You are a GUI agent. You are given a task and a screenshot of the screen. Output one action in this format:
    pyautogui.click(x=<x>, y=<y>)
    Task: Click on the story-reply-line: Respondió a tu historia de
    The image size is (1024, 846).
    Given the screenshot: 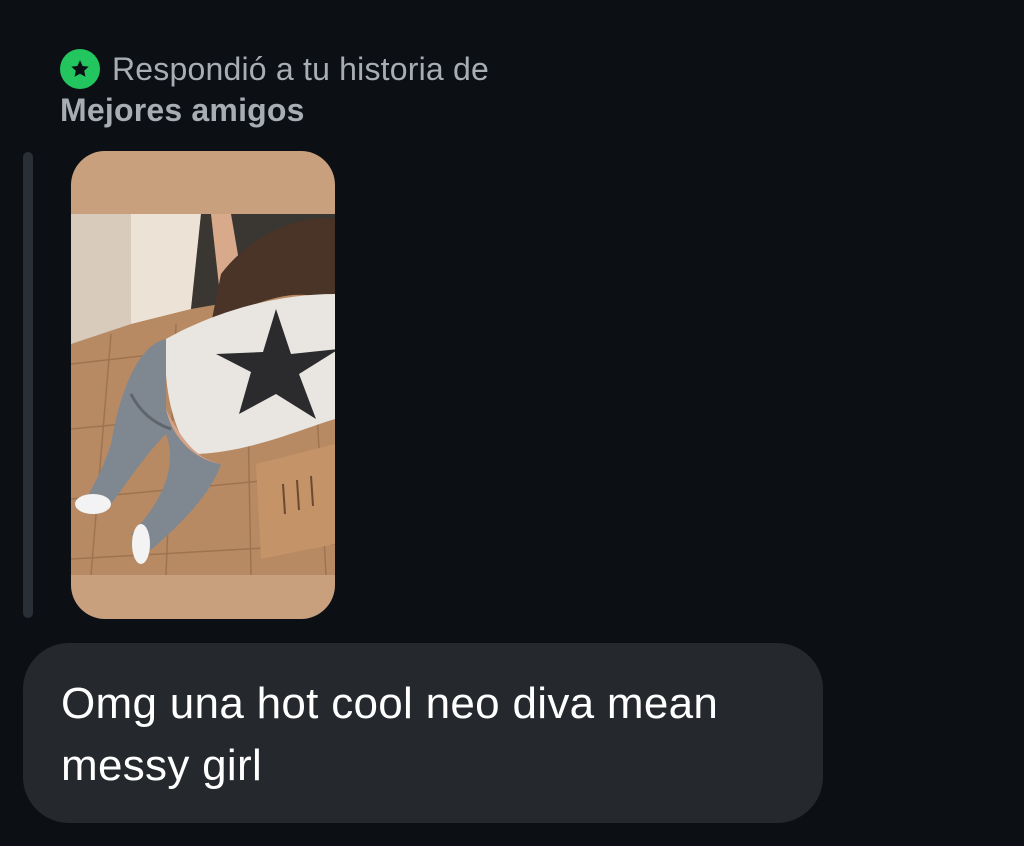 What is the action you would take?
    pyautogui.click(x=360, y=69)
    